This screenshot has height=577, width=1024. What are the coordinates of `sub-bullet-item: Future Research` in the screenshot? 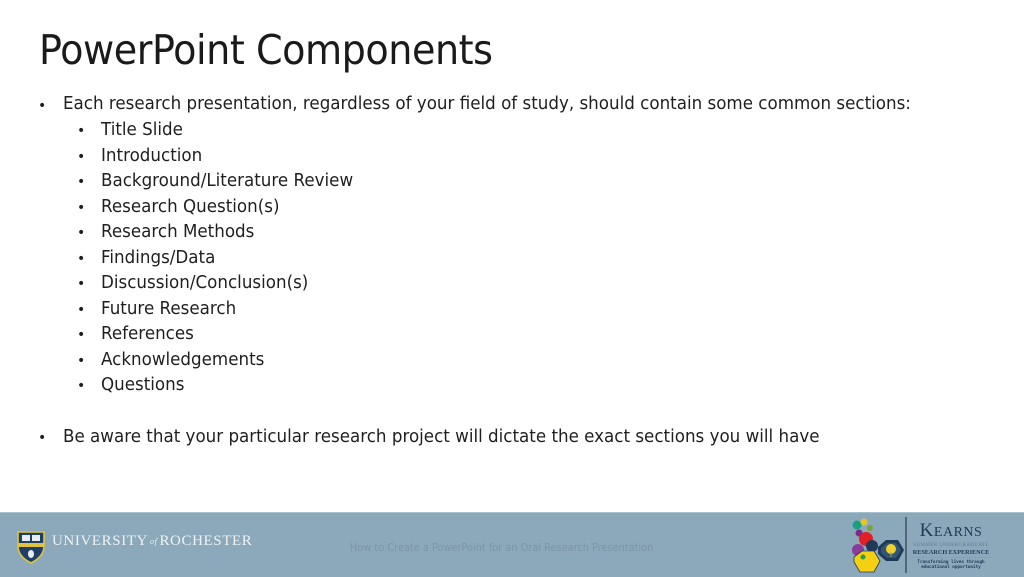 It's located at (169, 309).